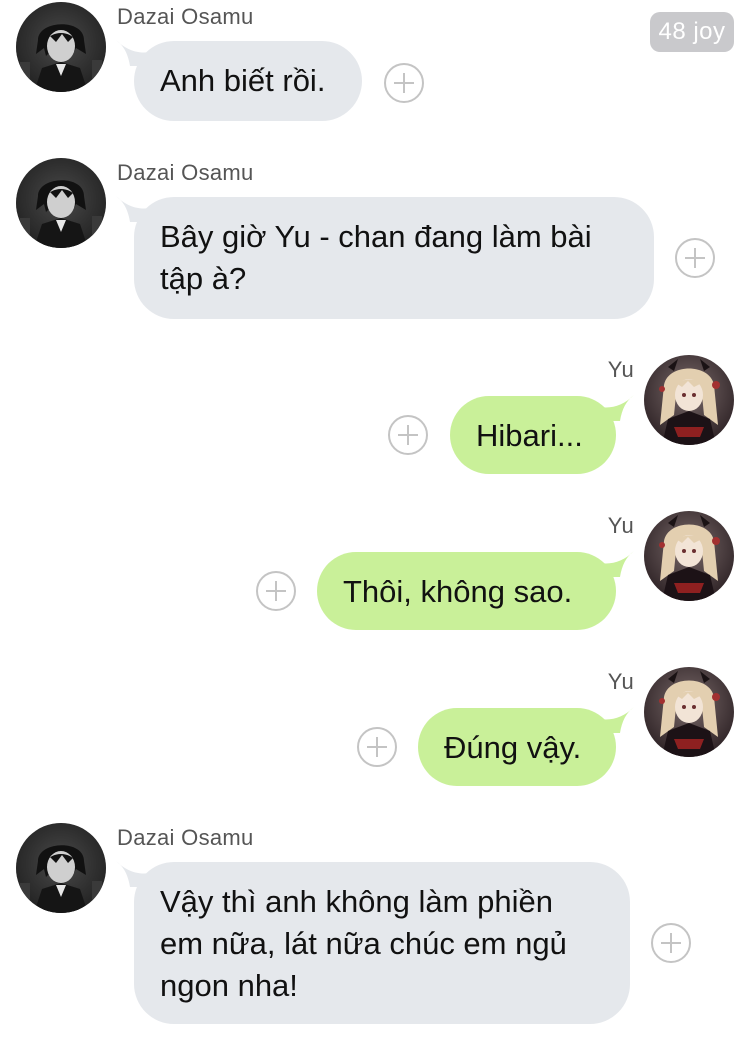 This screenshot has width=750, height=1046. I want to click on message-bubble: Đúng vậy., so click(517, 747).